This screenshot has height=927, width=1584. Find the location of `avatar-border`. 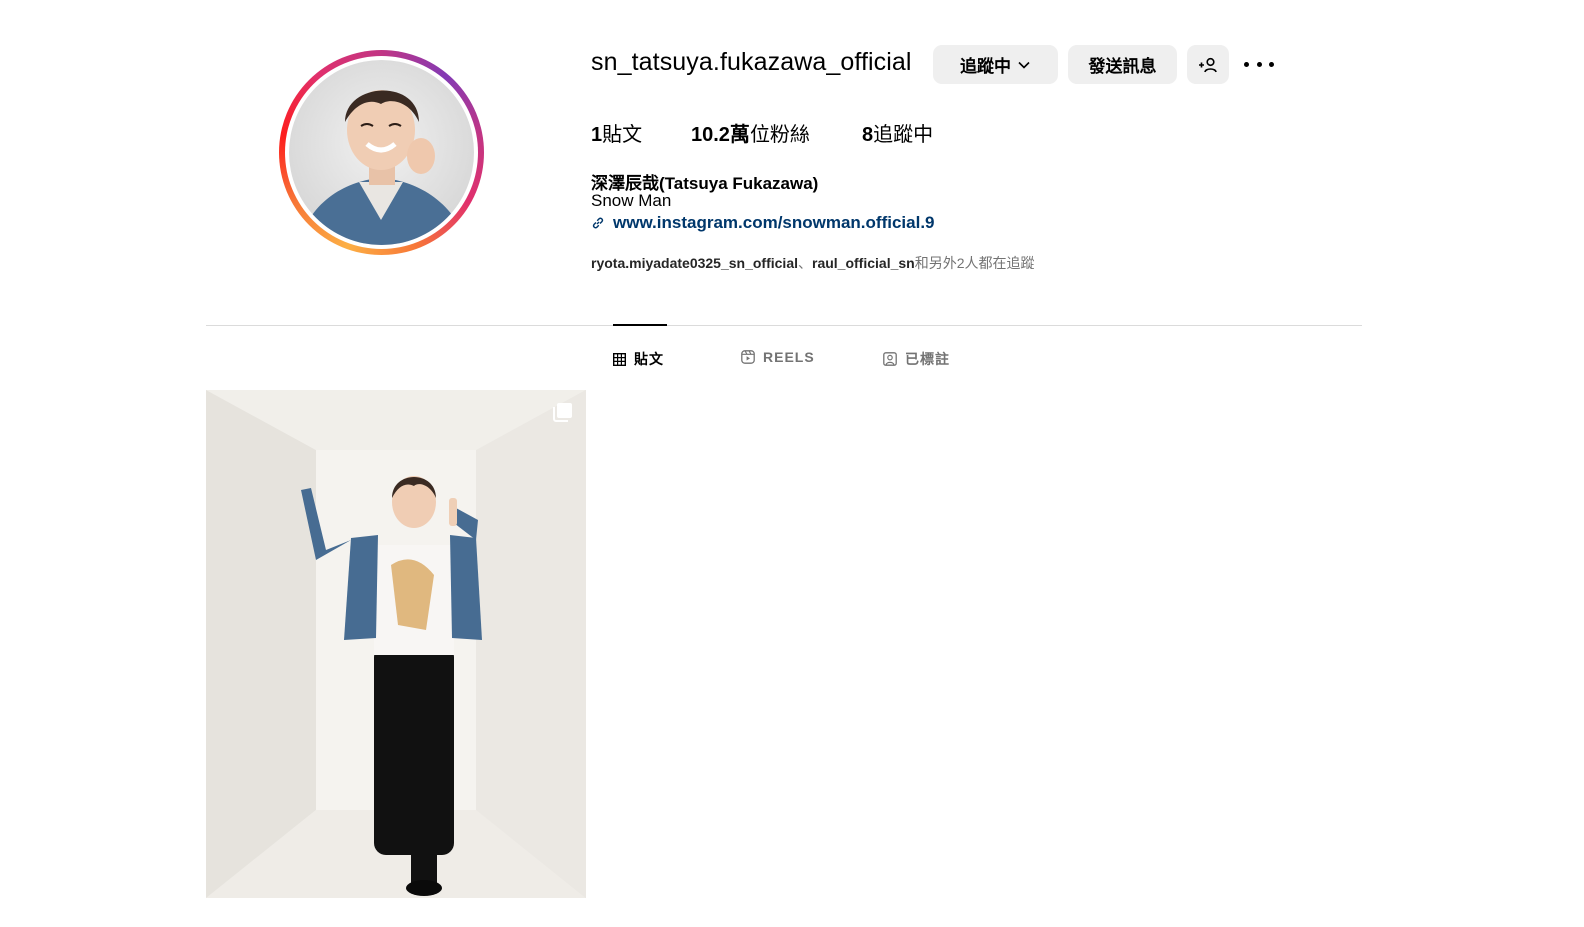

avatar-border is located at coordinates (381, 152).